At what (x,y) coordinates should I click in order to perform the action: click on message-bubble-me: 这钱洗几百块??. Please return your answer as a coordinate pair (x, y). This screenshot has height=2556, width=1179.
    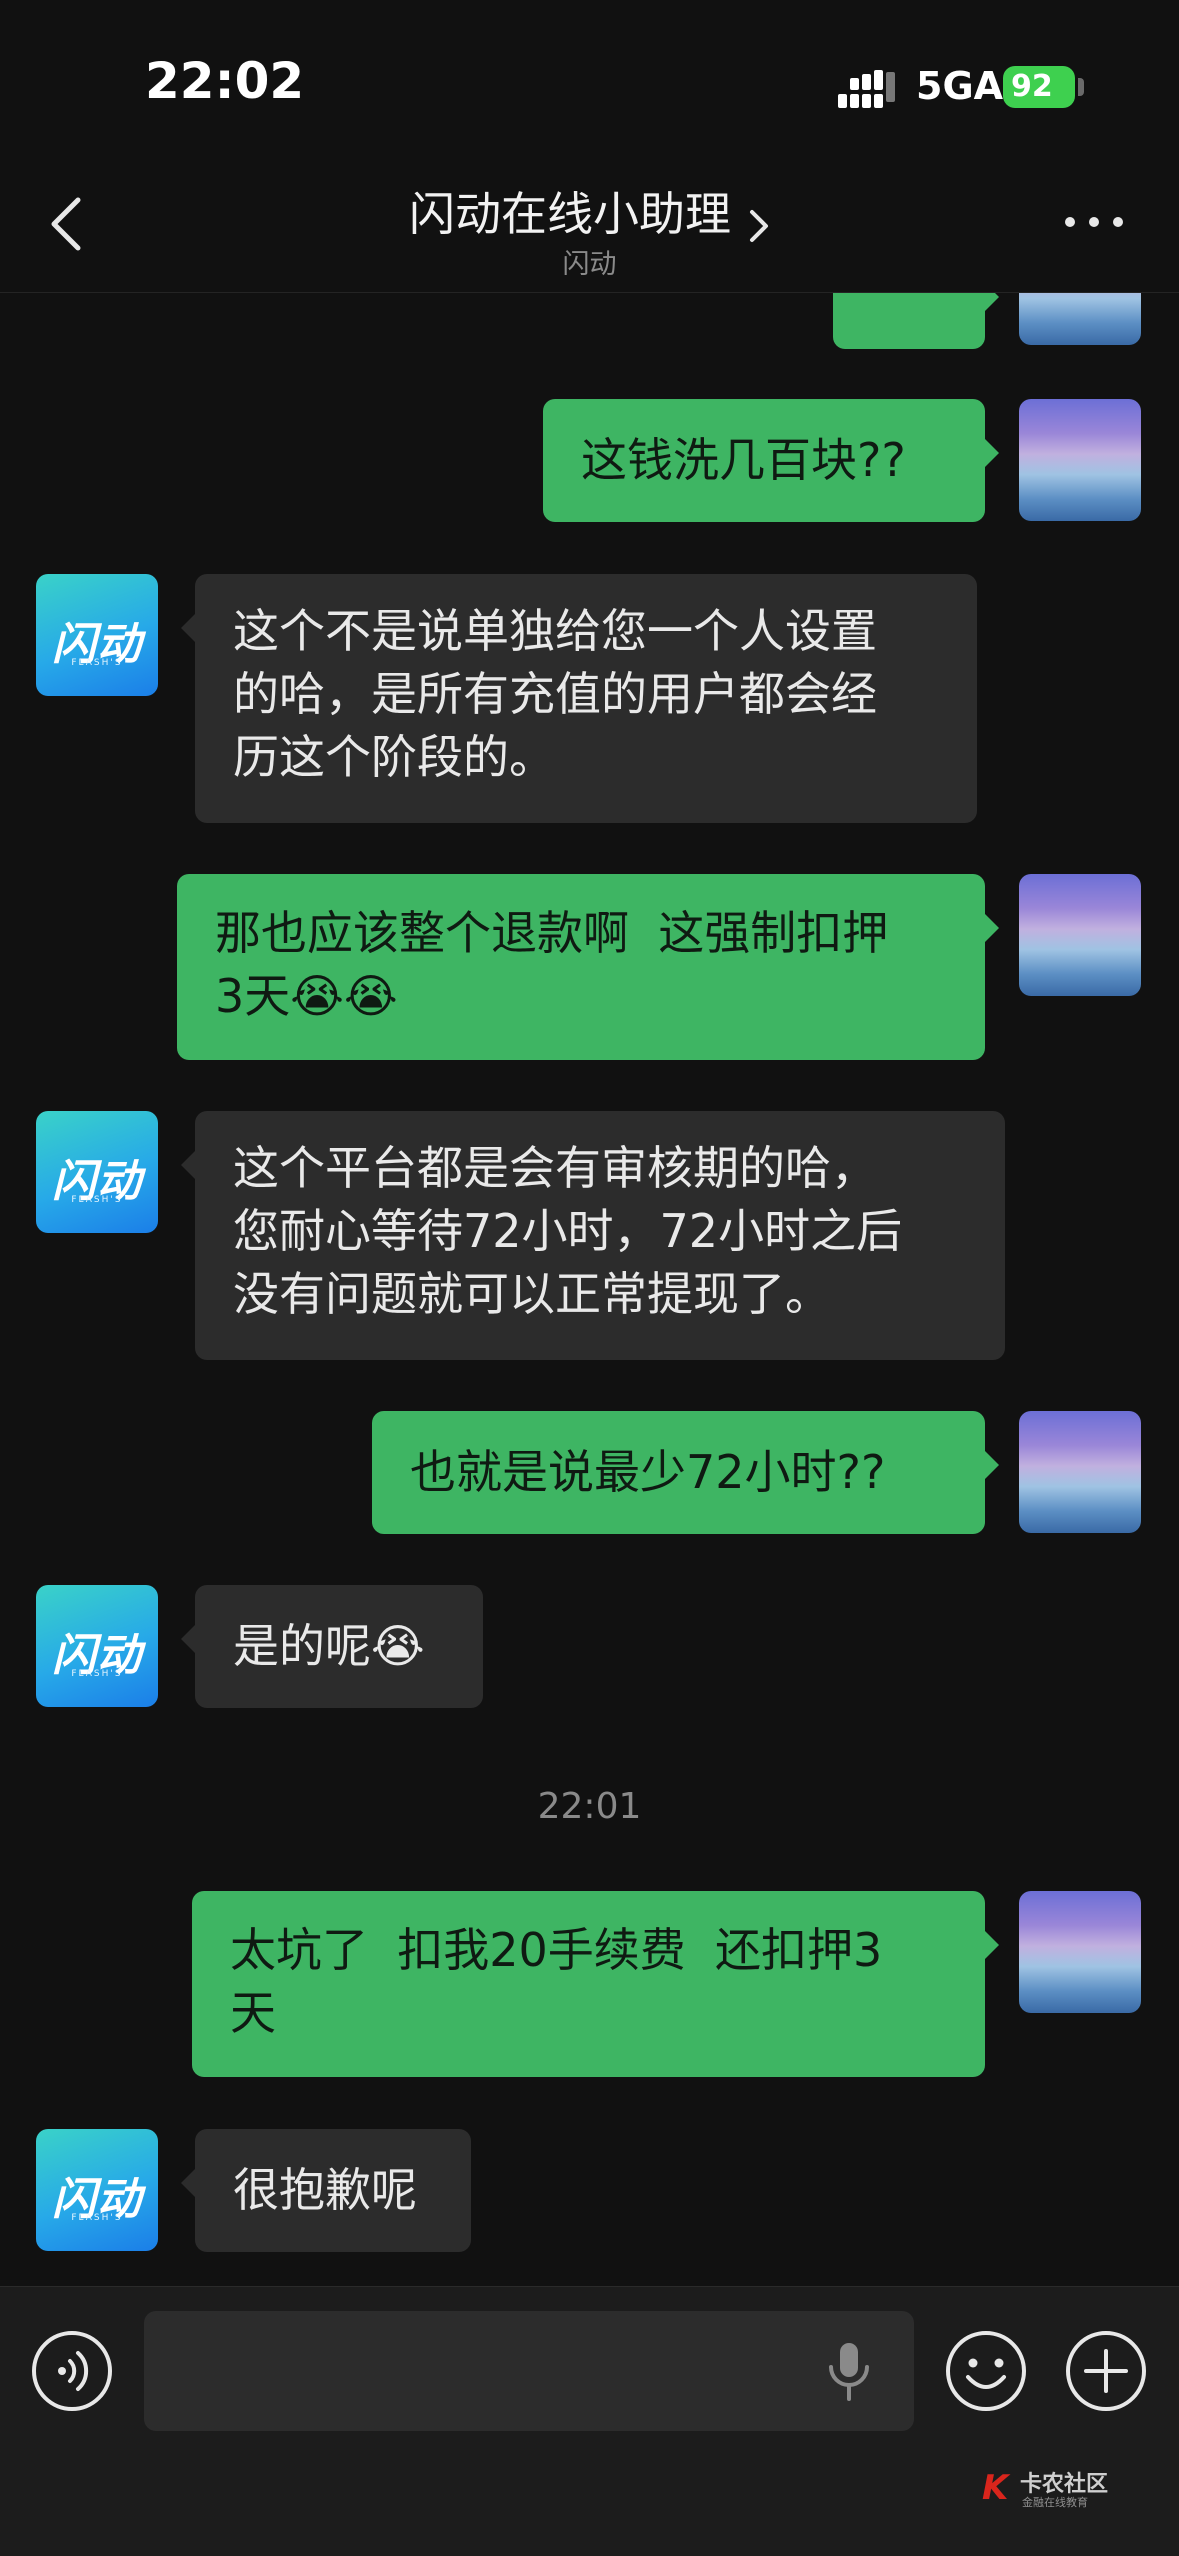
    Looking at the image, I should click on (764, 460).